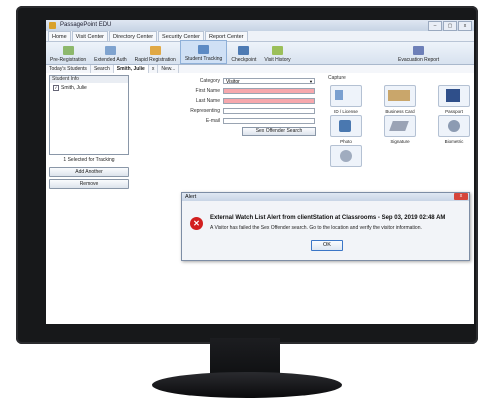 Image resolution: width=495 pixels, height=408 pixels. What do you see at coordinates (212, 120) in the screenshot?
I see `email-label: E-mail` at bounding box center [212, 120].